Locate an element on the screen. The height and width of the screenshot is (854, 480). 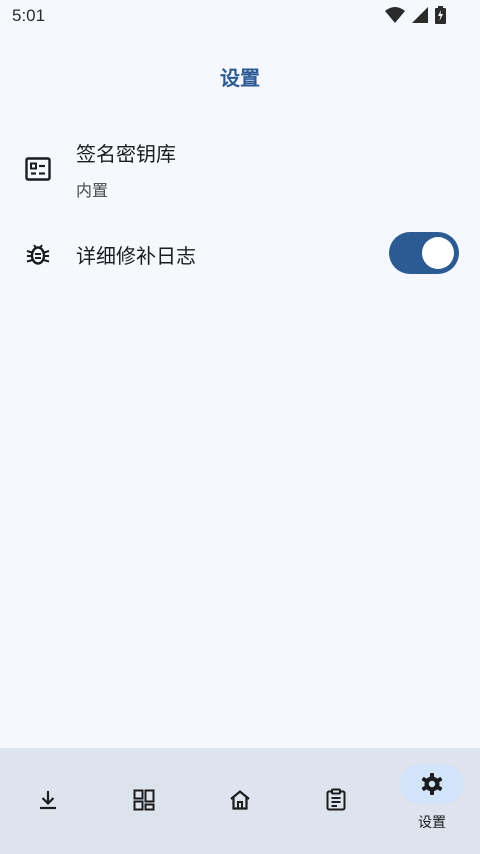
home-icon is located at coordinates (240, 800).